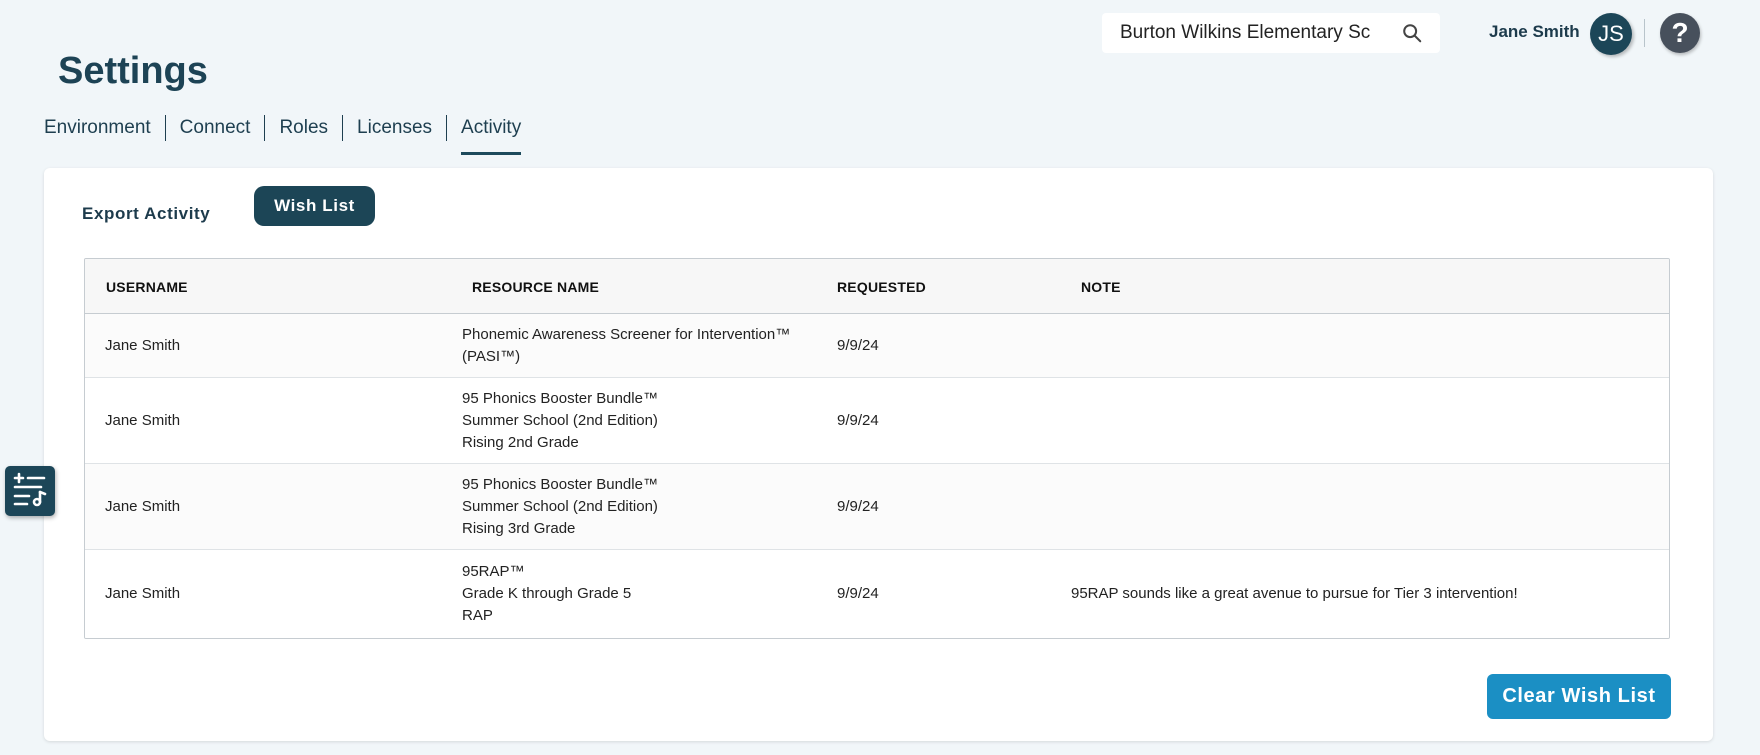 The height and width of the screenshot is (755, 1760). What do you see at coordinates (146, 214) in the screenshot?
I see `export-activity-tab: Export Activity` at bounding box center [146, 214].